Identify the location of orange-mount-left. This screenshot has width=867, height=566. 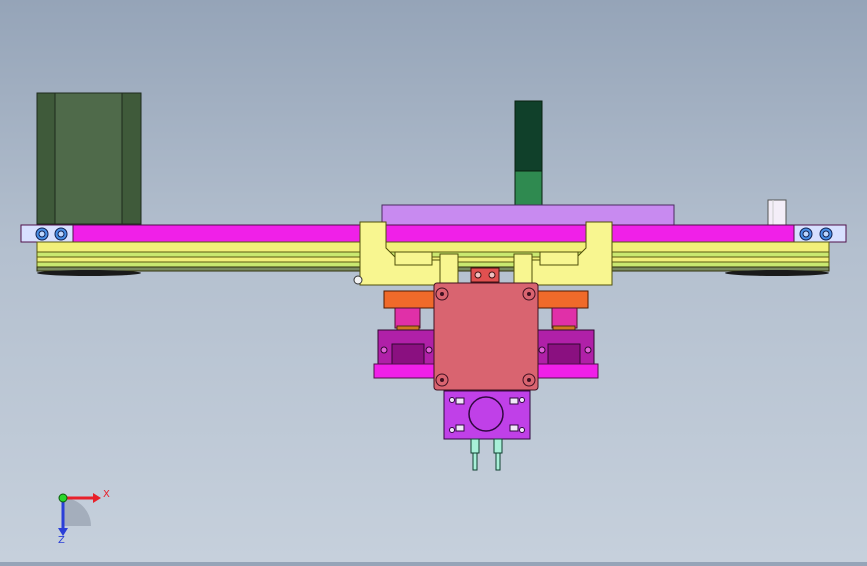
(409, 299).